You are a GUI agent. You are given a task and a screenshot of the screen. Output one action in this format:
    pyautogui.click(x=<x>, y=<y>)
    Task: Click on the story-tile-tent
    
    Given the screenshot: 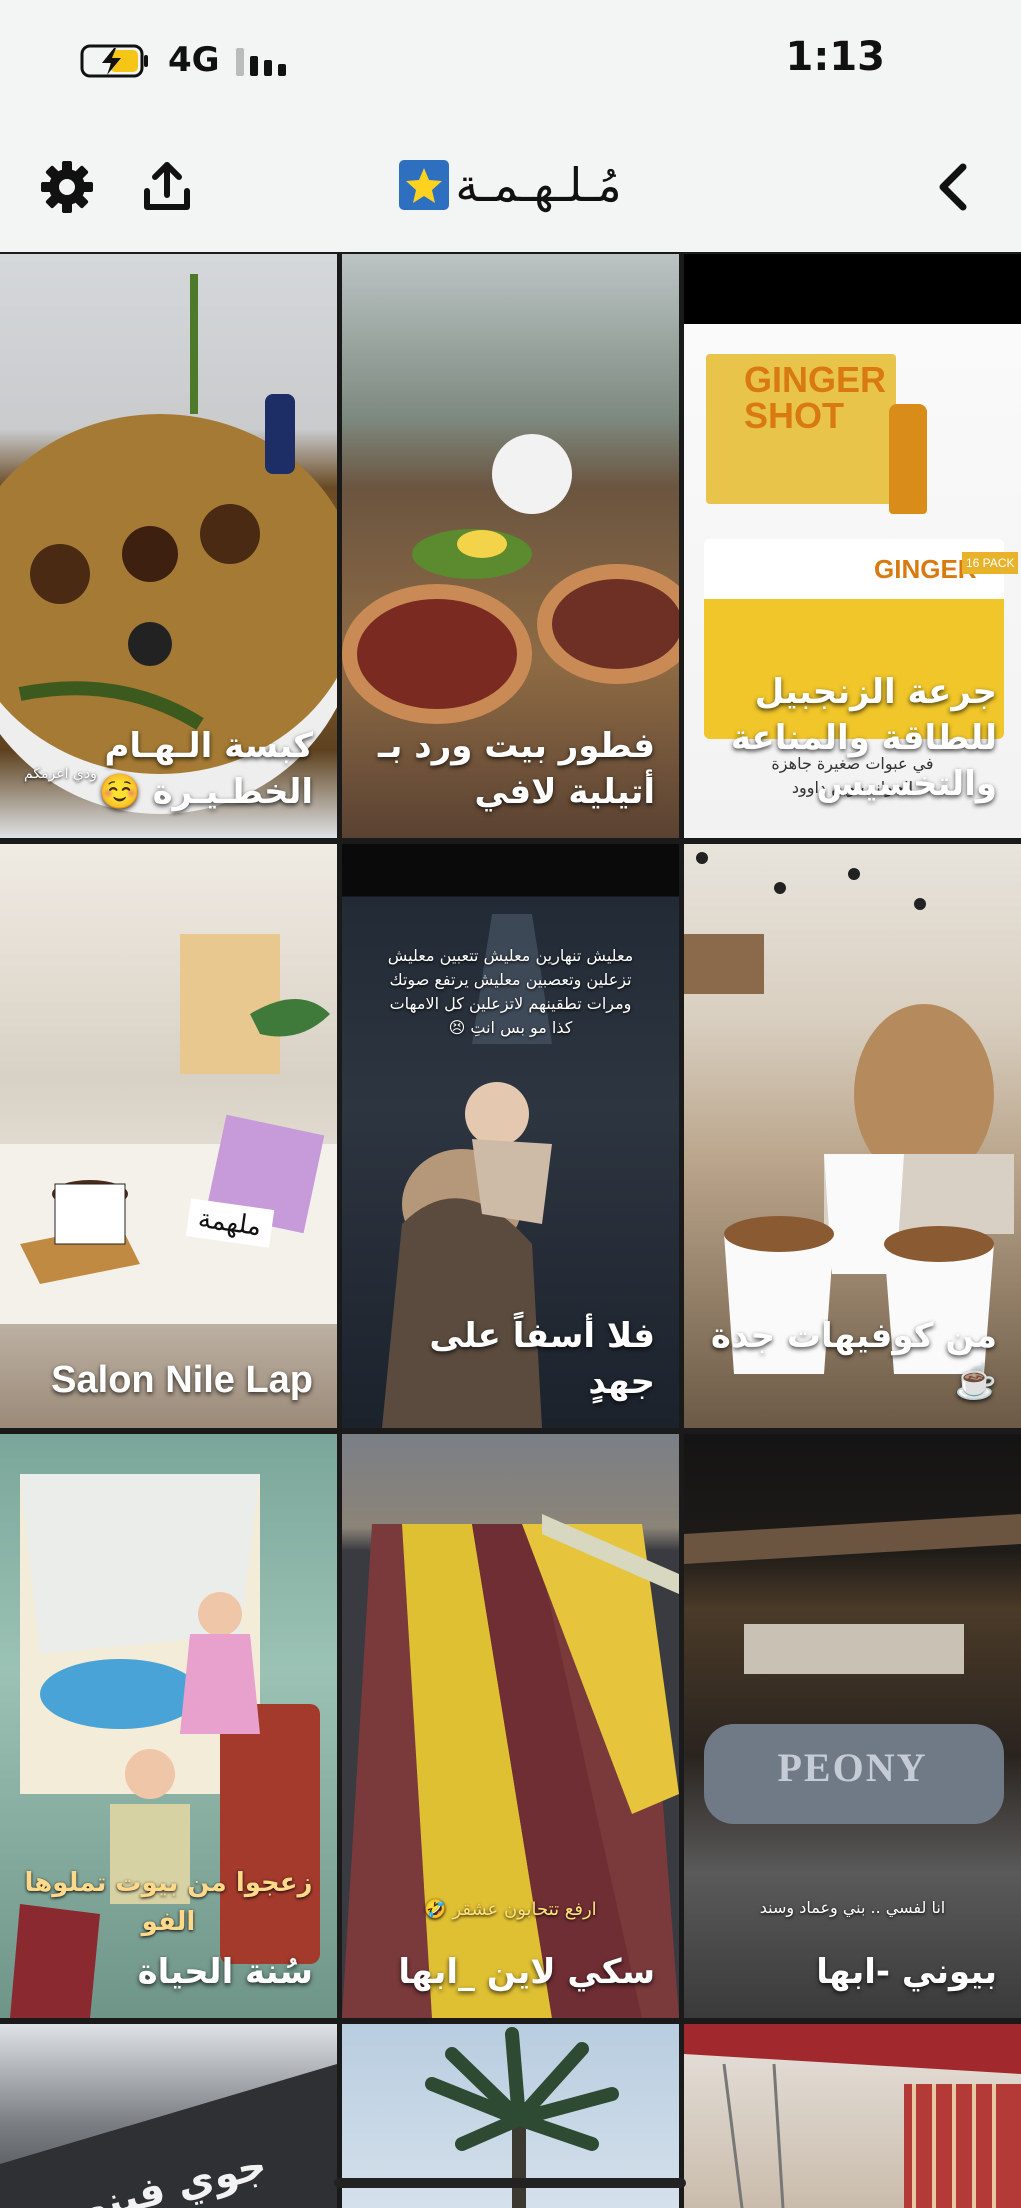 What is the action you would take?
    pyautogui.click(x=852, y=2116)
    